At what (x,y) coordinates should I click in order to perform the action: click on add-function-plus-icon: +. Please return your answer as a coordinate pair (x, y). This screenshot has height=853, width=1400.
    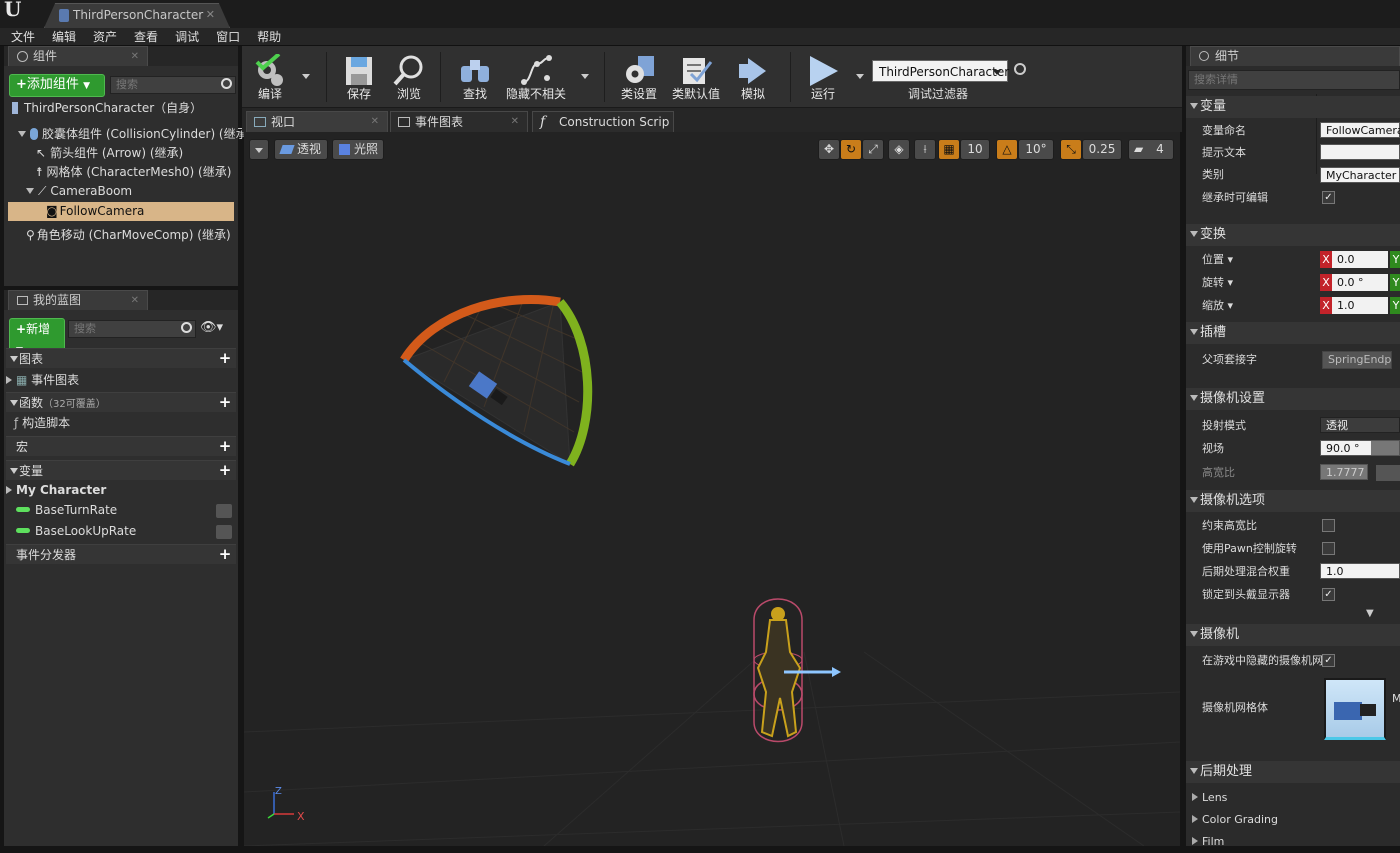
    Looking at the image, I should click on (225, 402).